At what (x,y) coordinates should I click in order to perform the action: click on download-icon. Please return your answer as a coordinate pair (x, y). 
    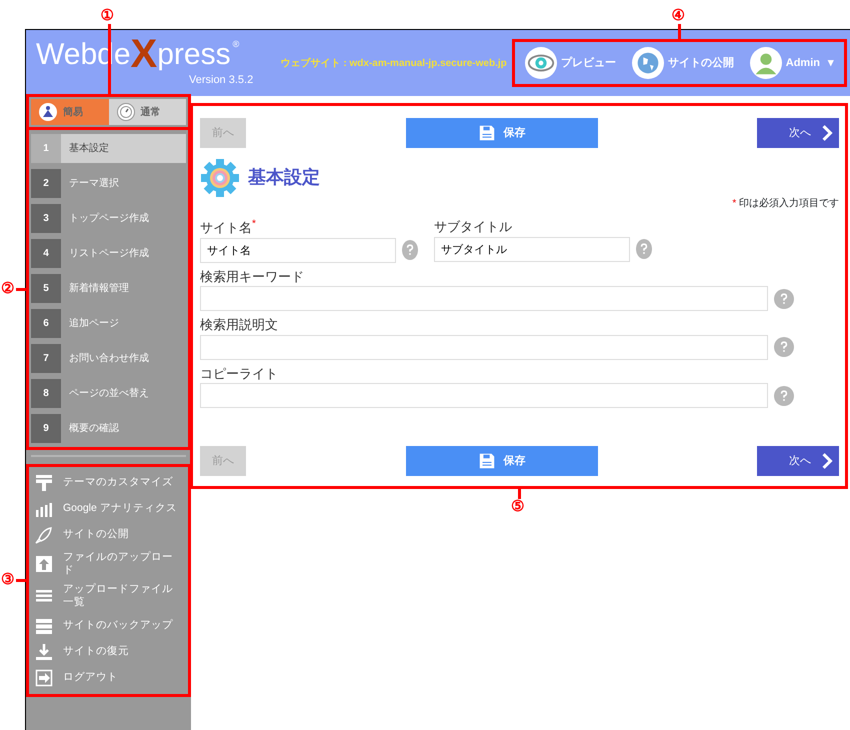
    Looking at the image, I should click on (44, 651).